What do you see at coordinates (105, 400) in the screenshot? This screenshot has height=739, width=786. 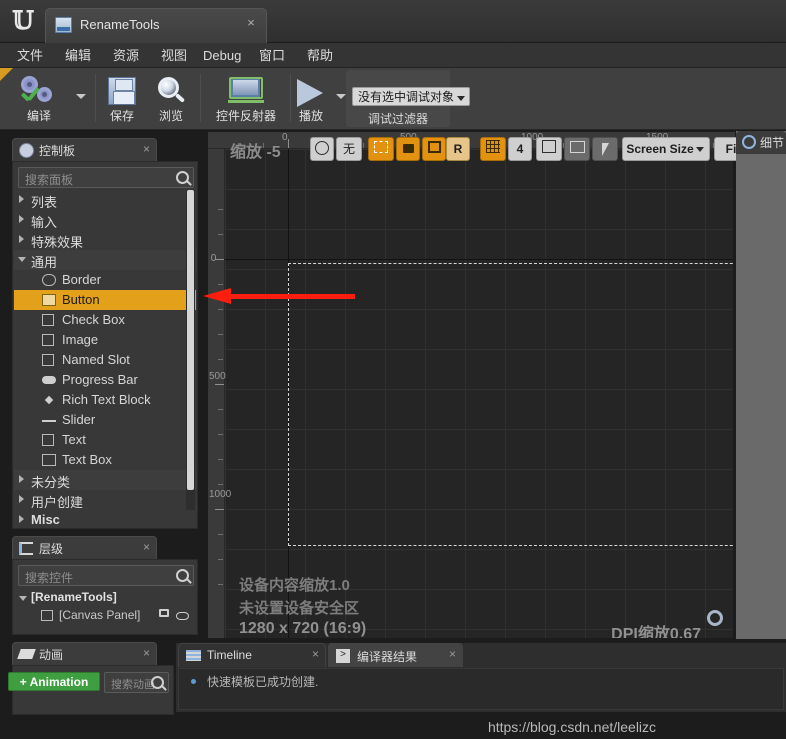 I see `palette-item-rich-text-block: Rich Text Block` at bounding box center [105, 400].